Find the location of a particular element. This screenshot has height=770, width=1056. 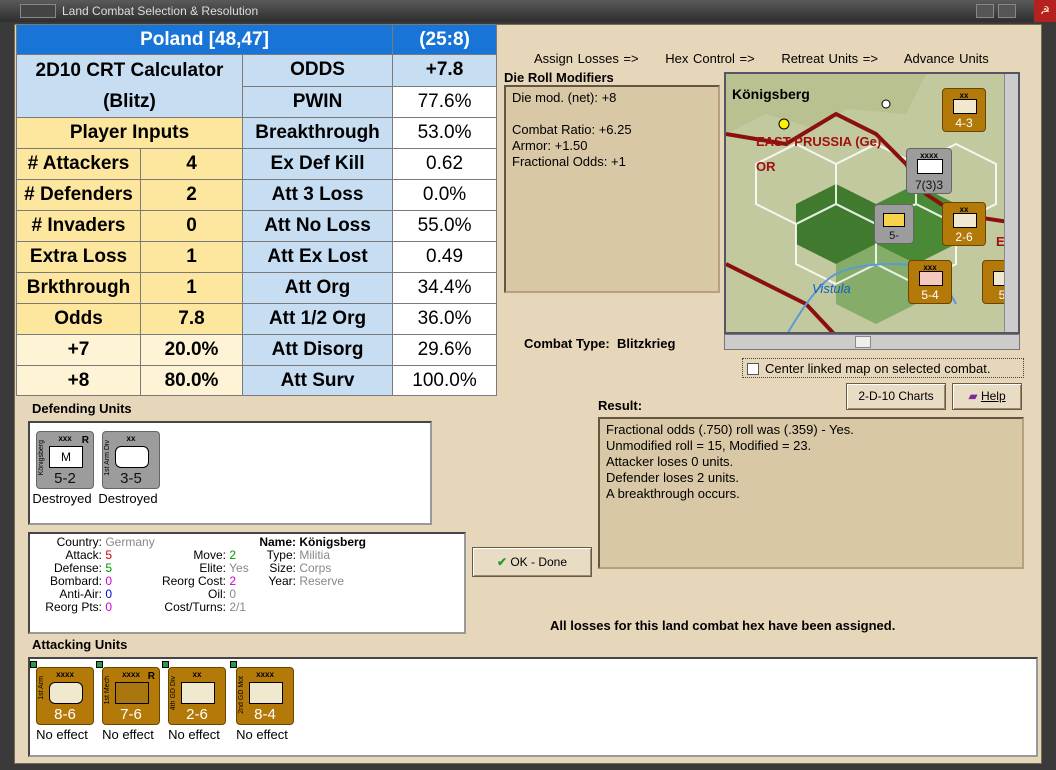

die-line: Armor: +1.50 is located at coordinates (550, 145).